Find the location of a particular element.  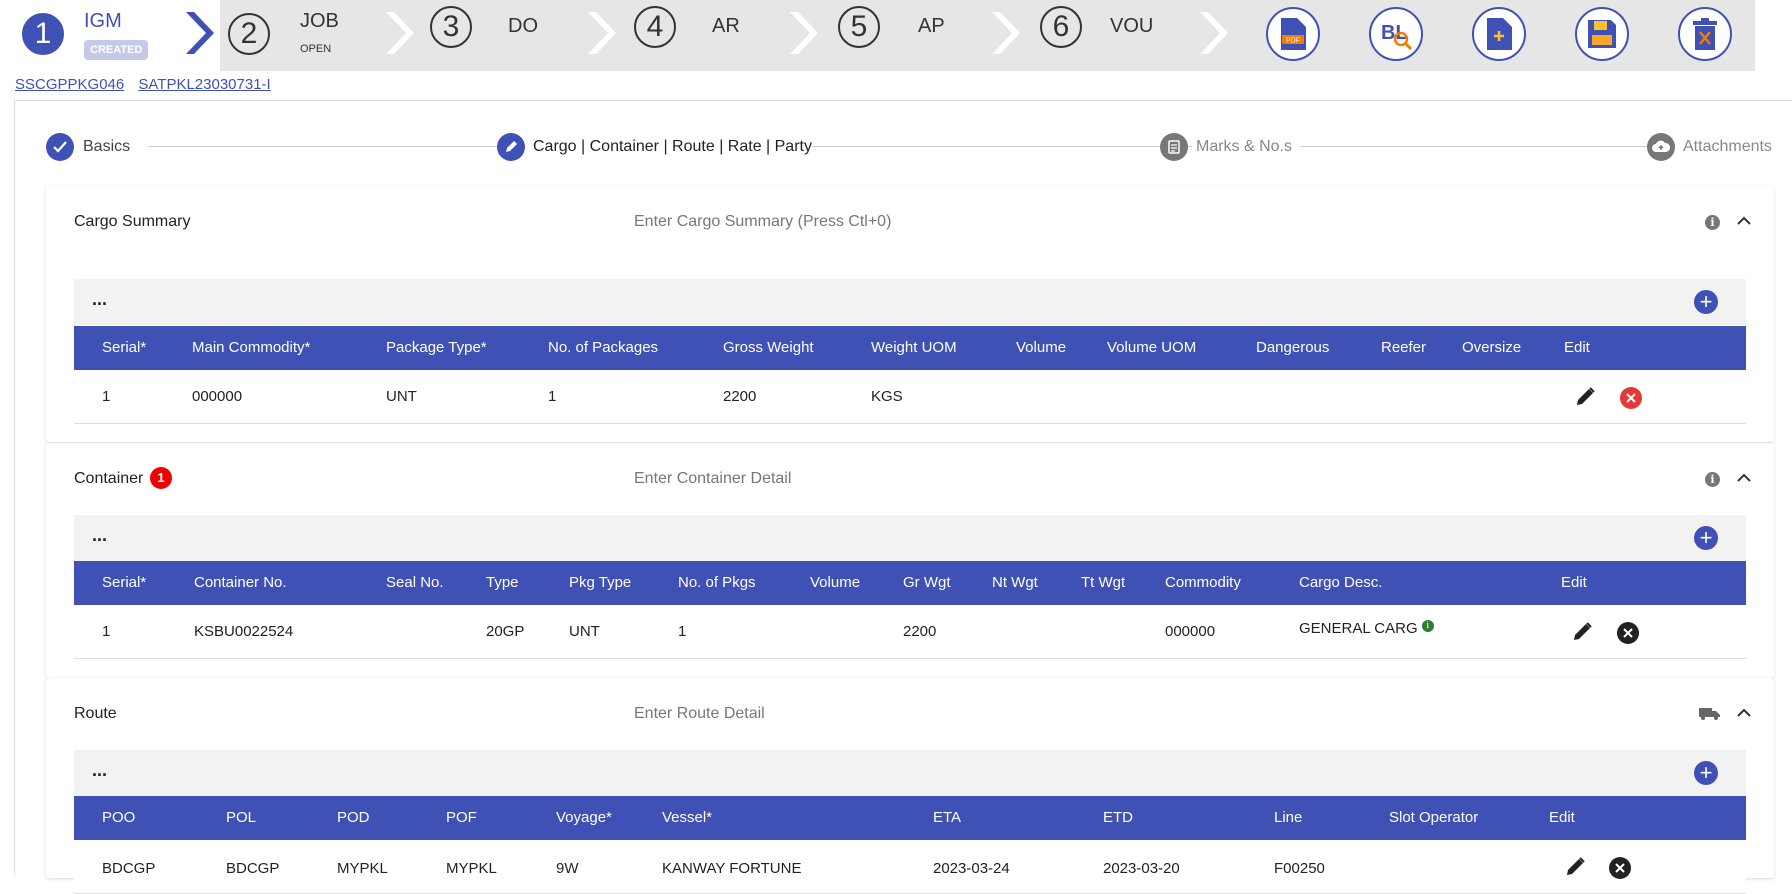

stepper-marks: Marks & No.s is located at coordinates (1244, 147).